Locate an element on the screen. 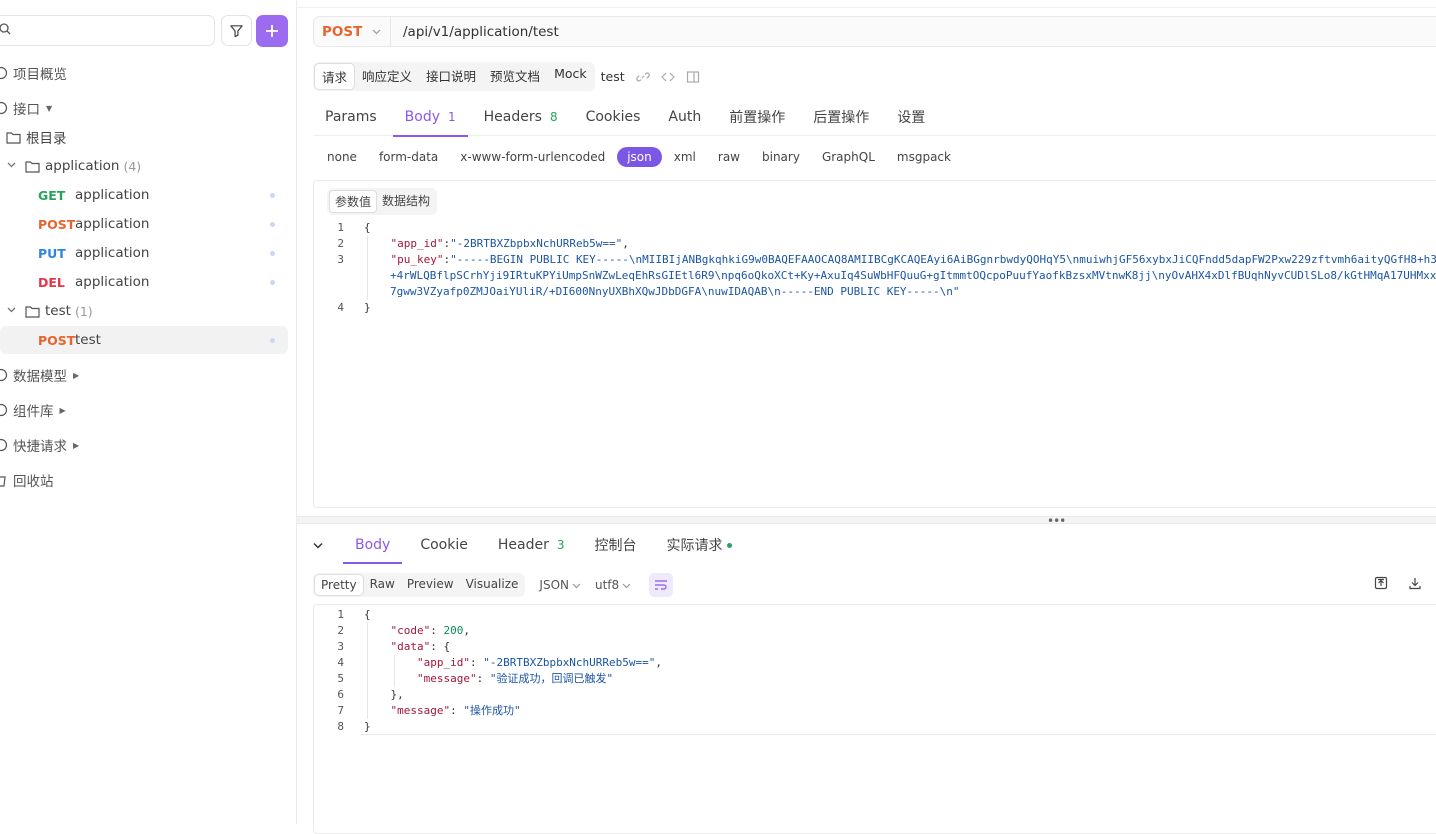 The height and width of the screenshot is (834, 1436). plus-icon is located at coordinates (272, 31).